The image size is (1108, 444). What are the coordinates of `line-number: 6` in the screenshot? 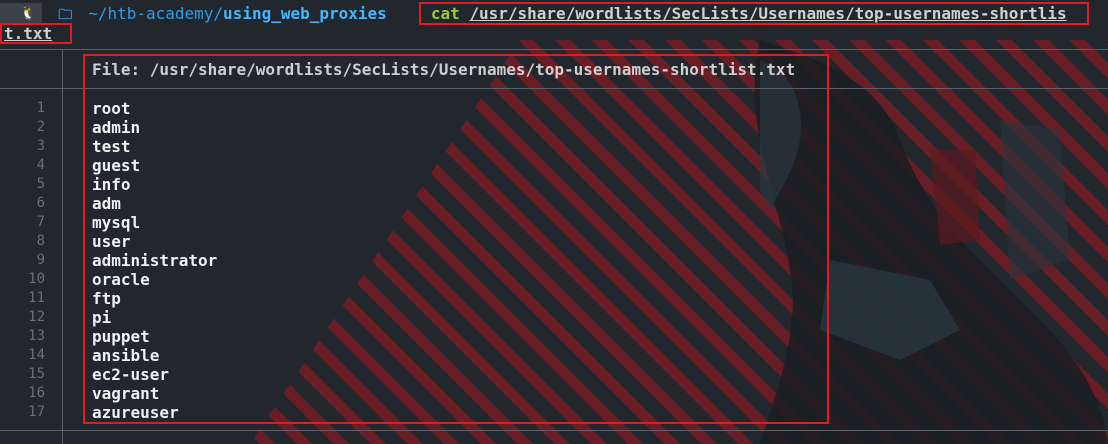 It's located at (40, 203).